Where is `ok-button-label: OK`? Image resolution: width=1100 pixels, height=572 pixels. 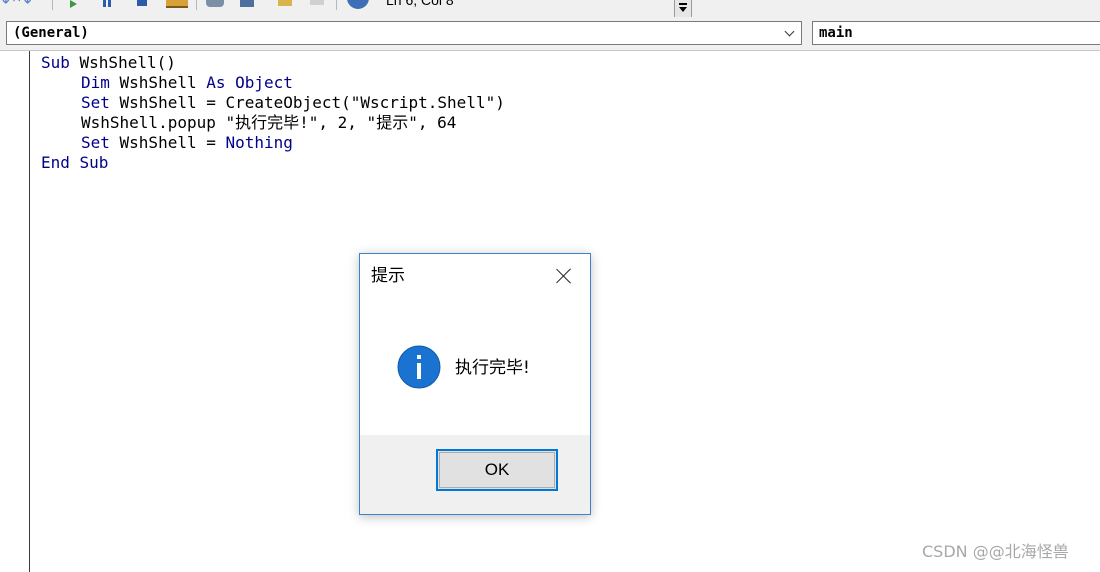 ok-button-label: OK is located at coordinates (497, 469).